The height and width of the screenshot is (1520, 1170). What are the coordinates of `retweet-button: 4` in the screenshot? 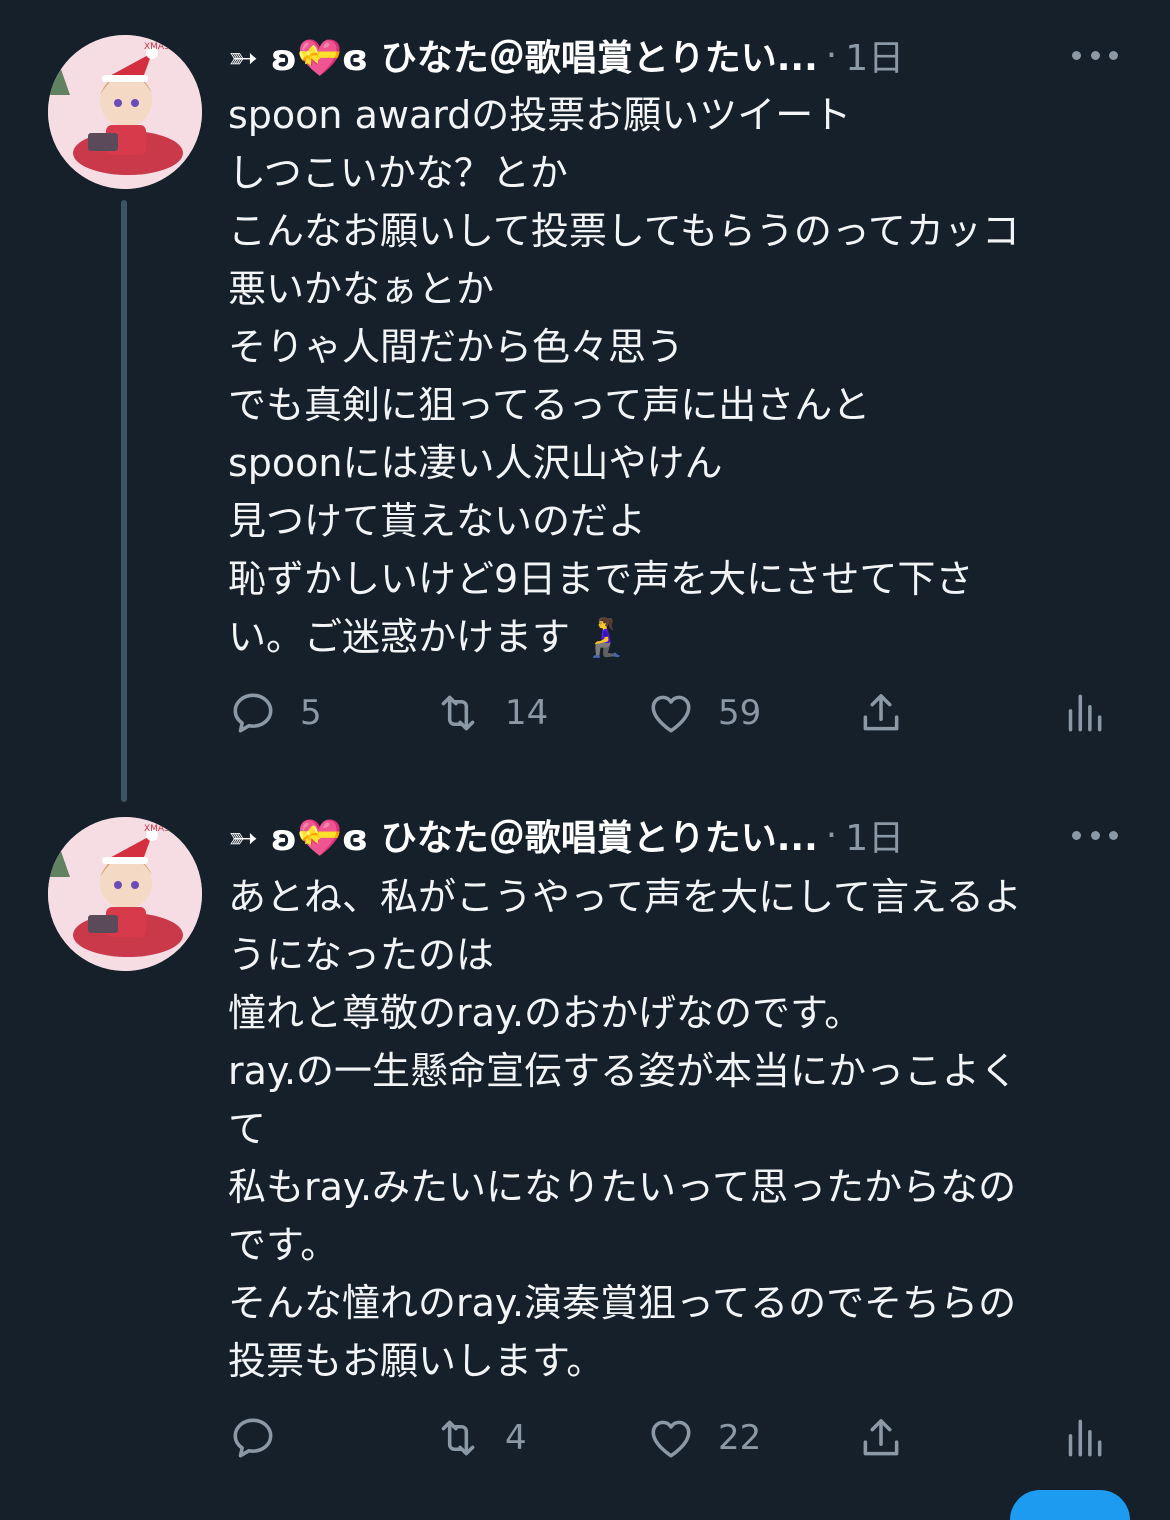 It's located at (480, 1438).